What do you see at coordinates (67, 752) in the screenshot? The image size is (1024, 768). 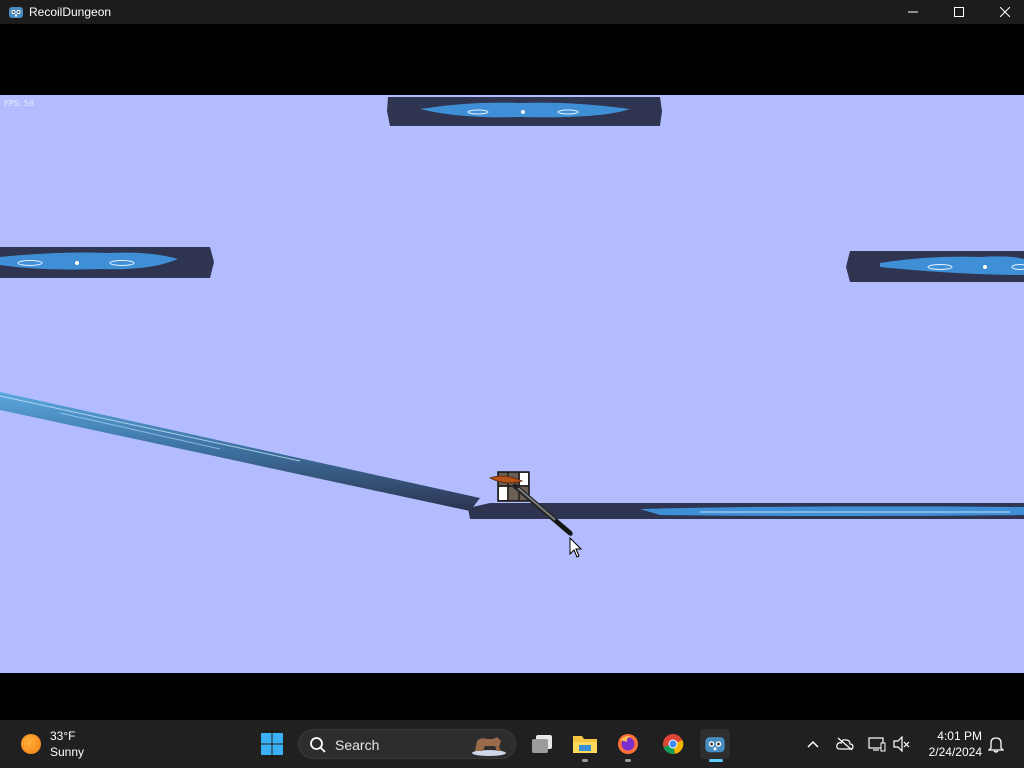 I see `weather-condition: Sunny` at bounding box center [67, 752].